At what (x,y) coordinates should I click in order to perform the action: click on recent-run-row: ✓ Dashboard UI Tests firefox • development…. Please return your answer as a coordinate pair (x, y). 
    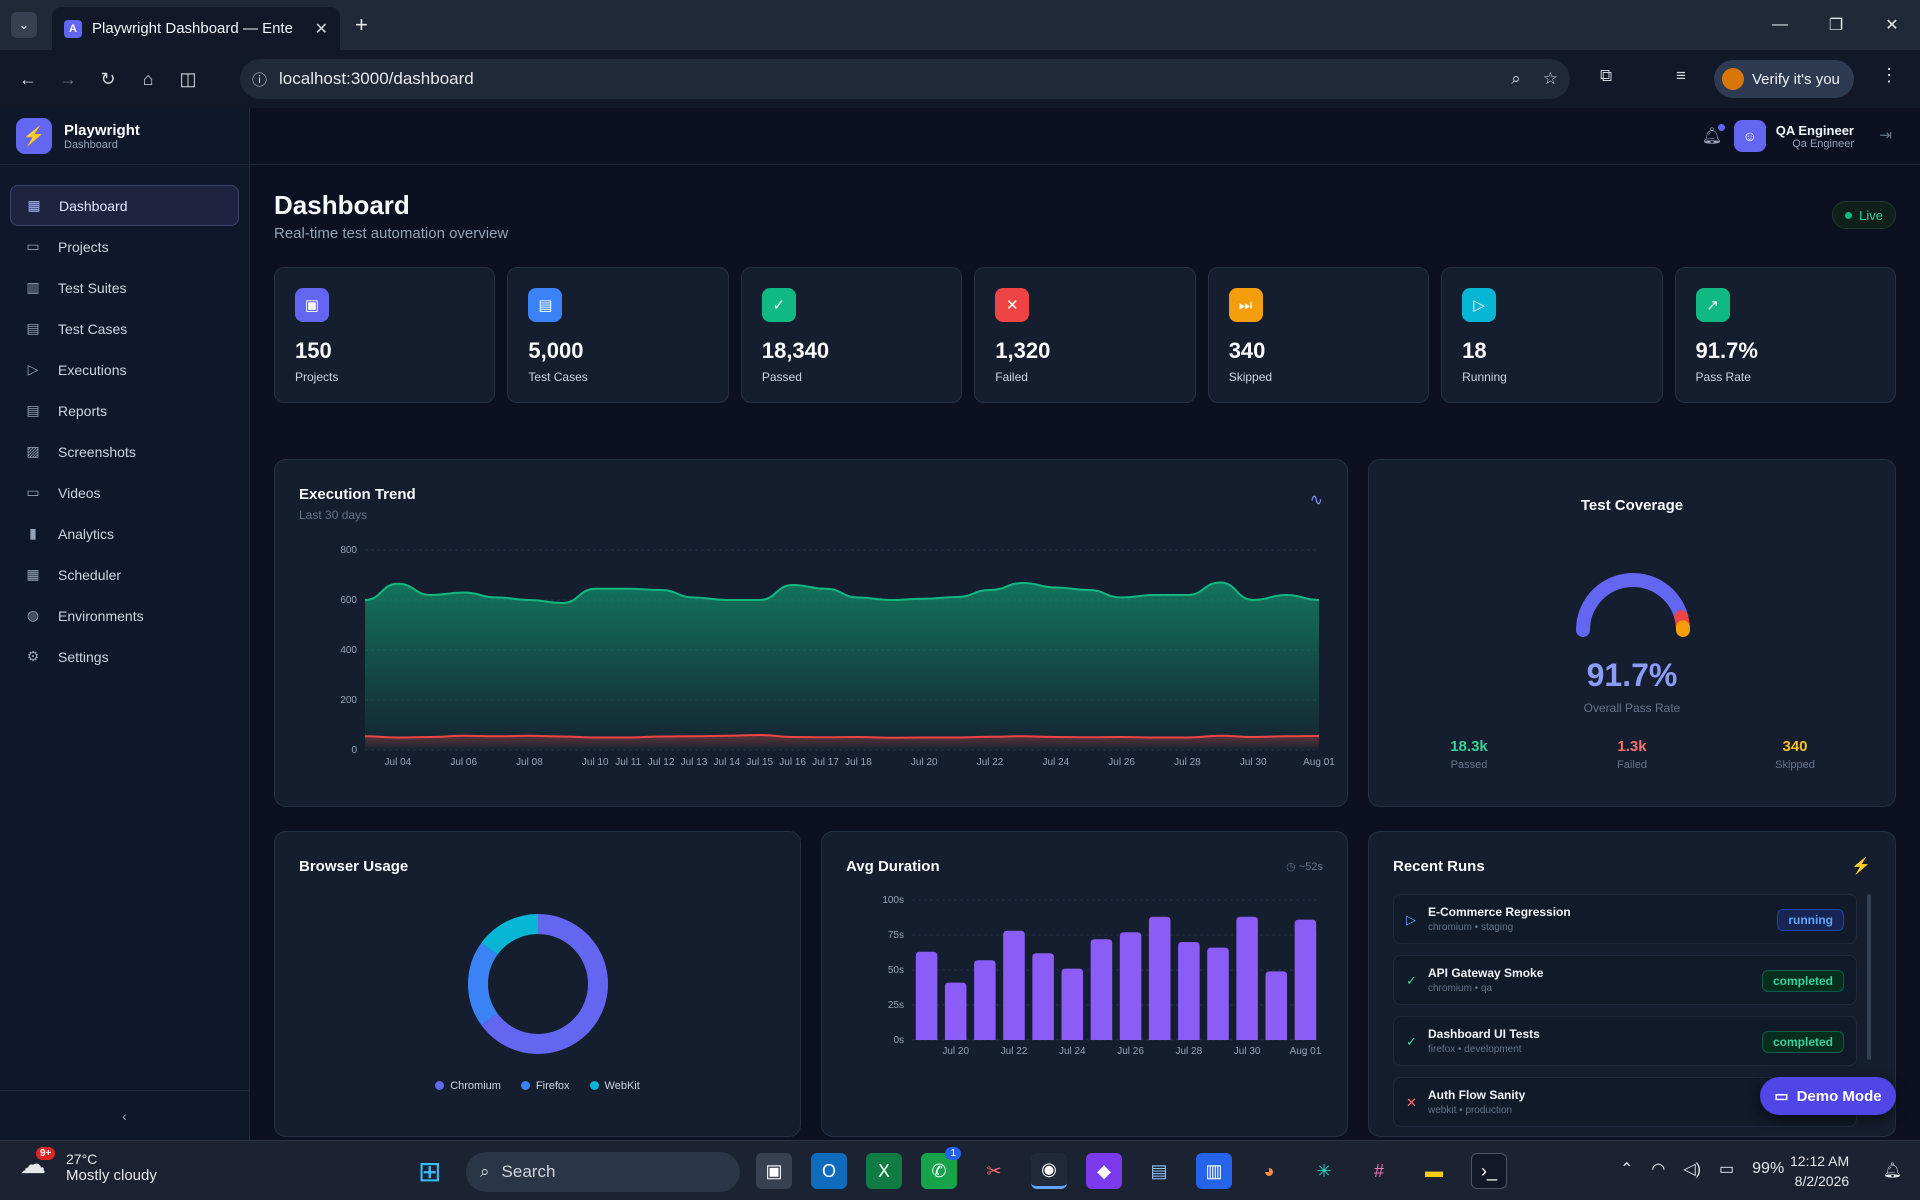
    Looking at the image, I should click on (1625, 1041).